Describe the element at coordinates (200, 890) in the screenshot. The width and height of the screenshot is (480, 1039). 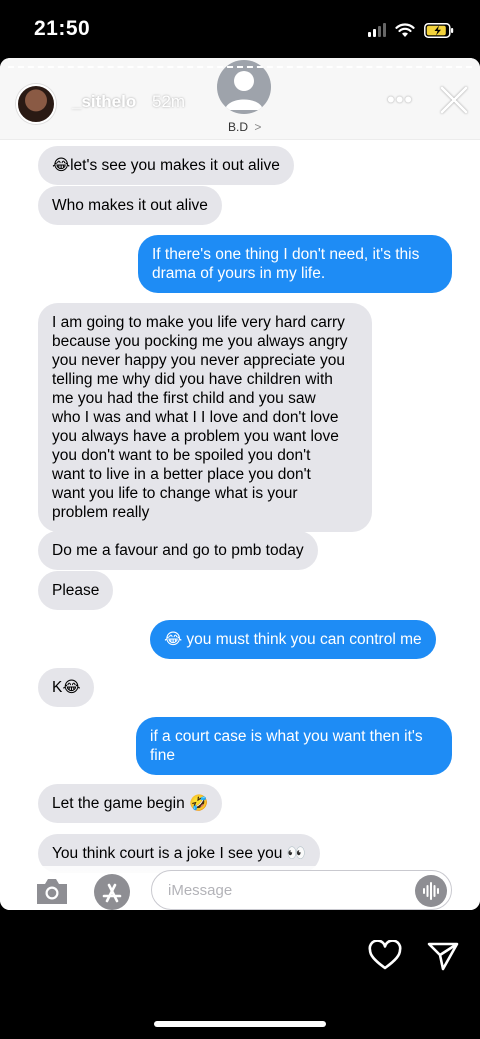
I see `input-placeholder: iMessage` at that location.